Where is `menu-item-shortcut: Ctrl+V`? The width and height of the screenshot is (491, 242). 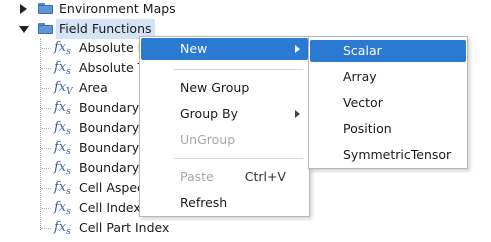
menu-item-shortcut: Ctrl+V is located at coordinates (265, 176).